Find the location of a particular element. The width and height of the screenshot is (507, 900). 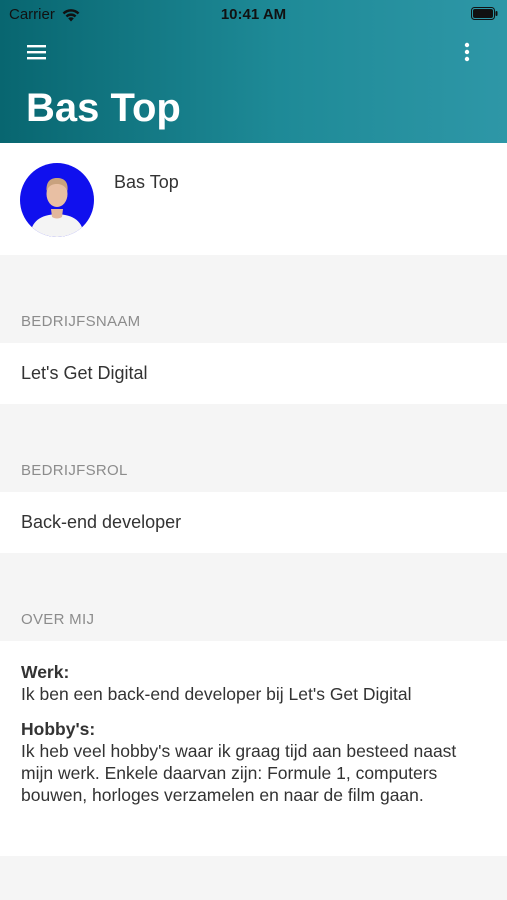

status-time: 10:41 AM is located at coordinates (253, 14).